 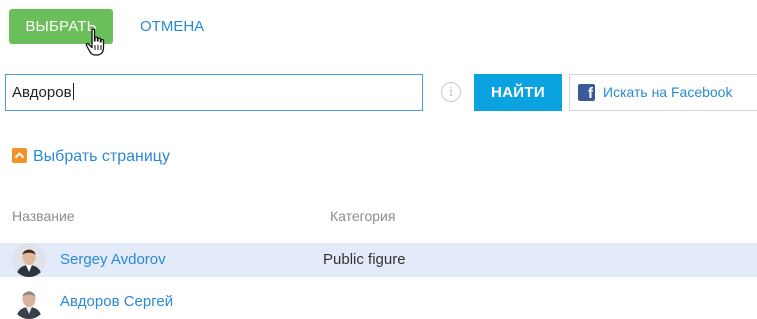 What do you see at coordinates (172, 26) in the screenshot?
I see `cancel-button: ОТМЕНА` at bounding box center [172, 26].